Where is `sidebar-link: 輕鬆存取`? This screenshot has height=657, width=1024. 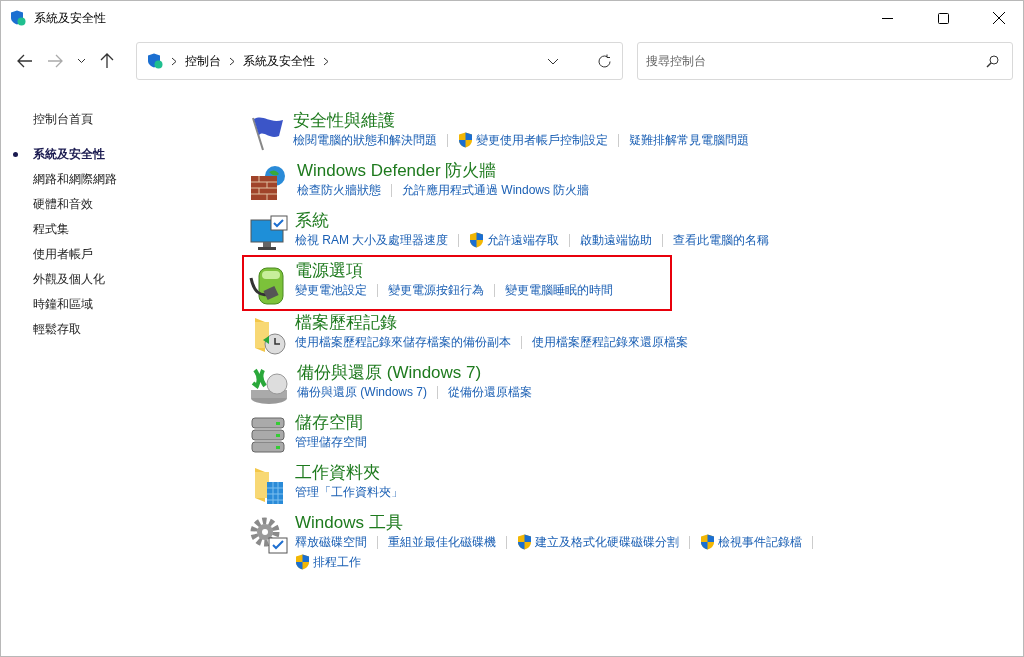
sidebar-link: 輕鬆存取 is located at coordinates (122, 329).